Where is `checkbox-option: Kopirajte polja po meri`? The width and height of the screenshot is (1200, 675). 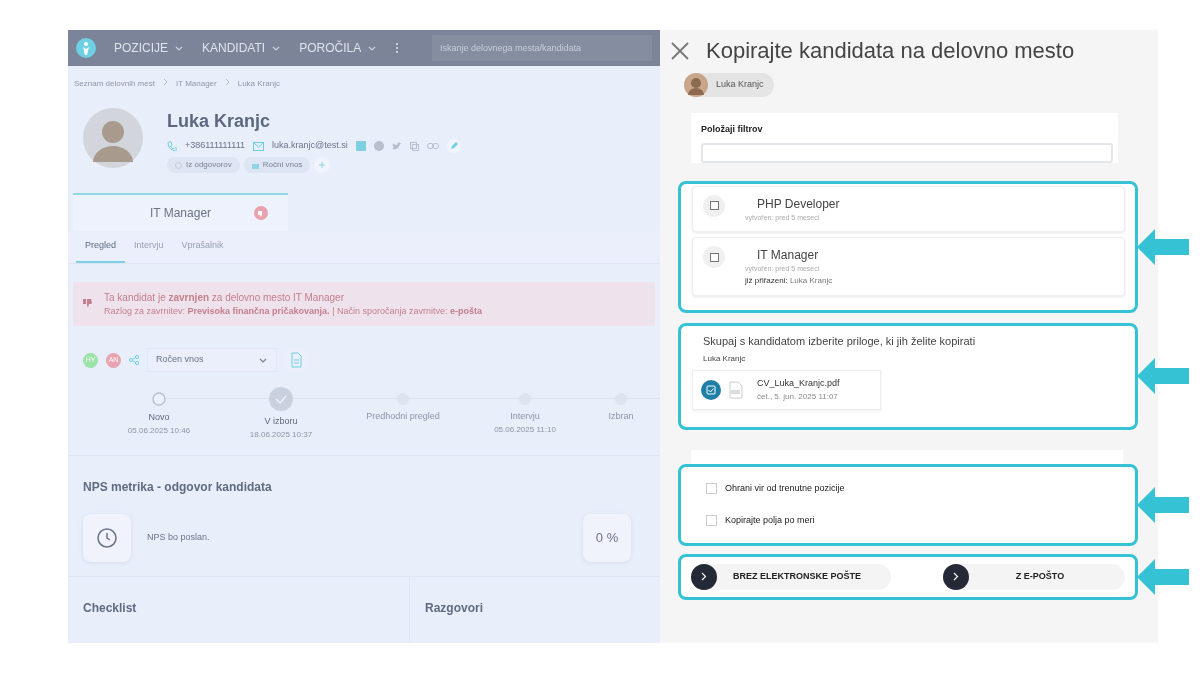 checkbox-option: Kopirajte polja po meri is located at coordinates (908, 520).